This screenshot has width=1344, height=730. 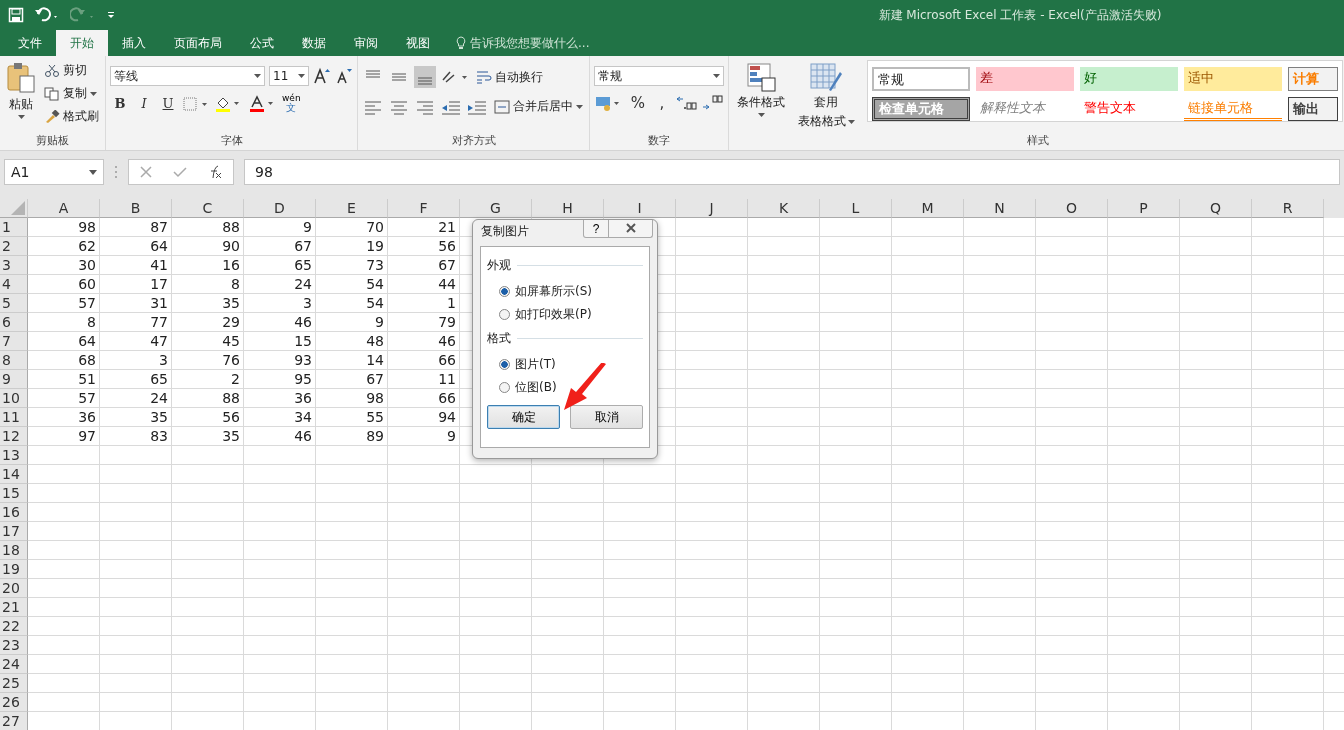 What do you see at coordinates (144, 103) in the screenshot?
I see `italic-button: I` at bounding box center [144, 103].